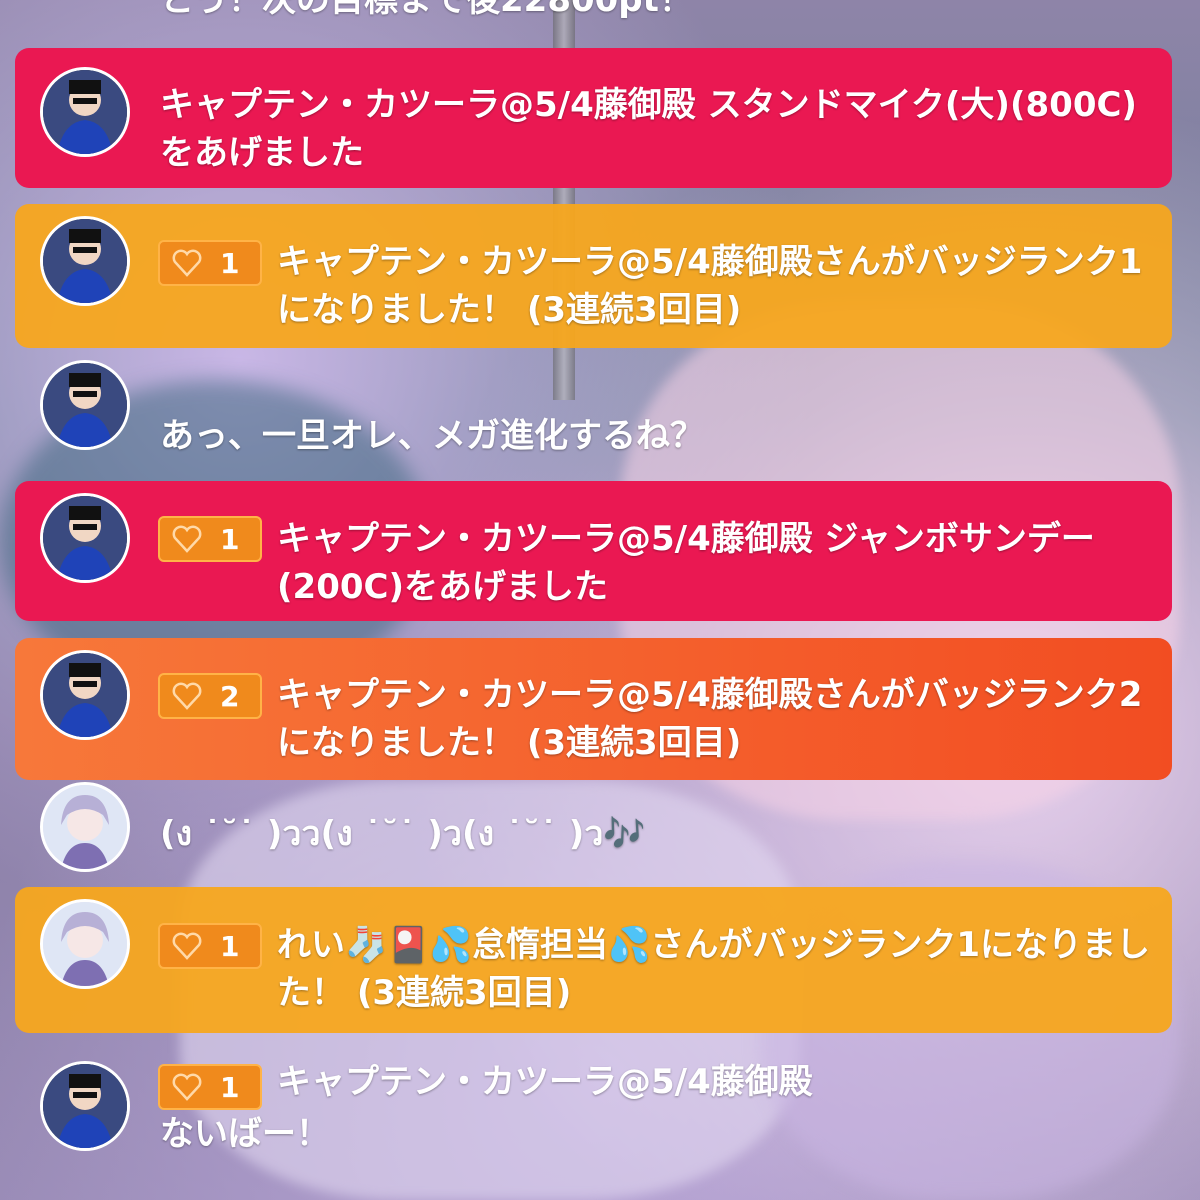 The image size is (1200, 1200). I want to click on message-text: キャプテン・カツーラ@5/4藤御殿 ジャンボサンデー(200C)をあげました, so click(686, 563).